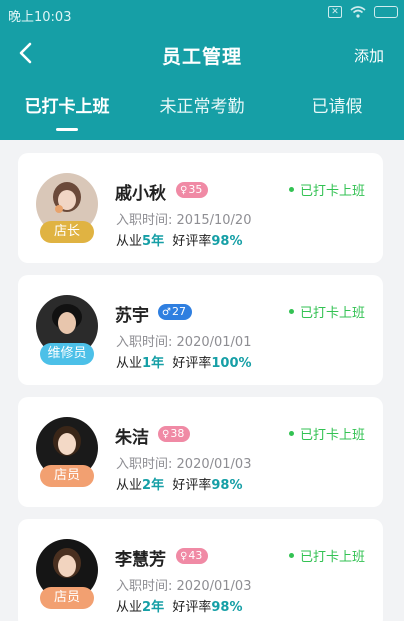  I want to click on role-badge: 维修员, so click(67, 354).